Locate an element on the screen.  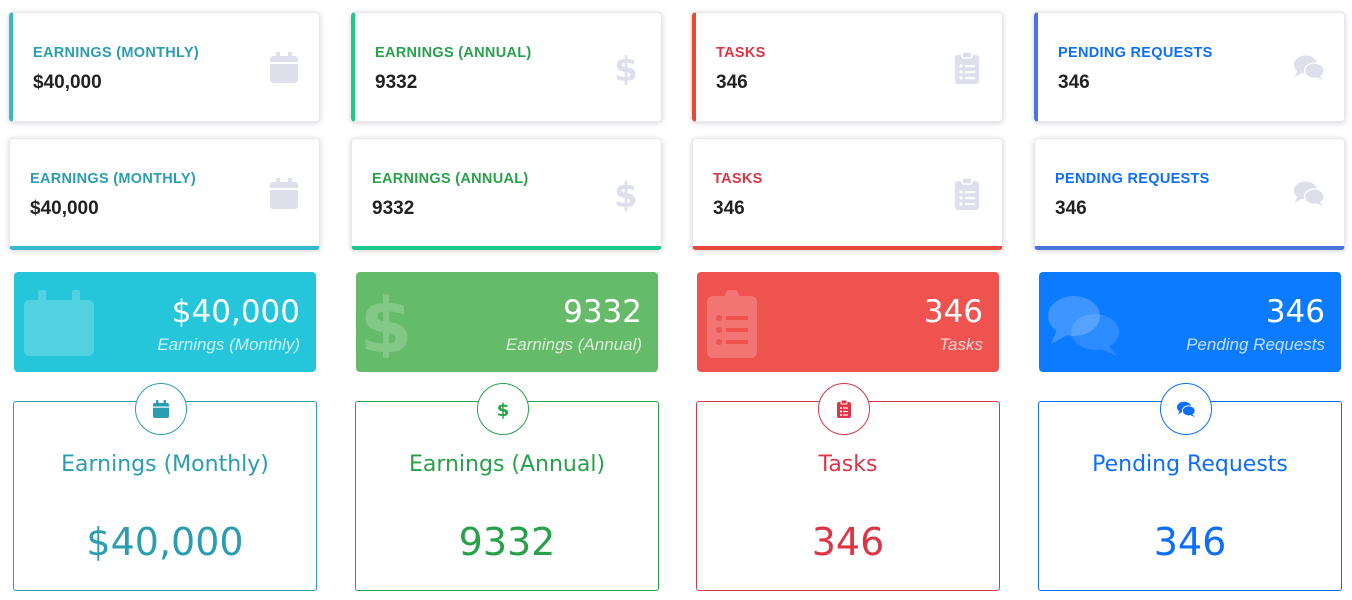
pending-requests-card: 346 Pending Requests is located at coordinates (1190, 322).